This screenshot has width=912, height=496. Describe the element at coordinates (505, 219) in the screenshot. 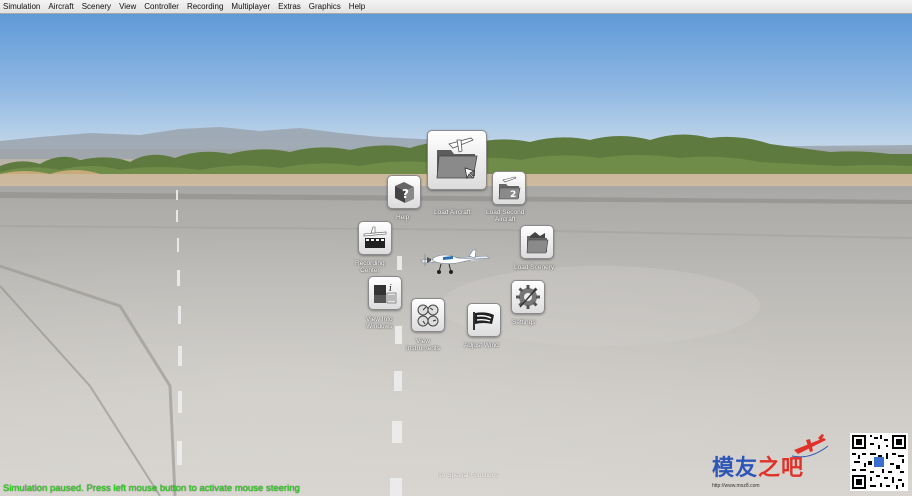

I see `load-second-aircraft-label-line2: Aircraft` at that location.